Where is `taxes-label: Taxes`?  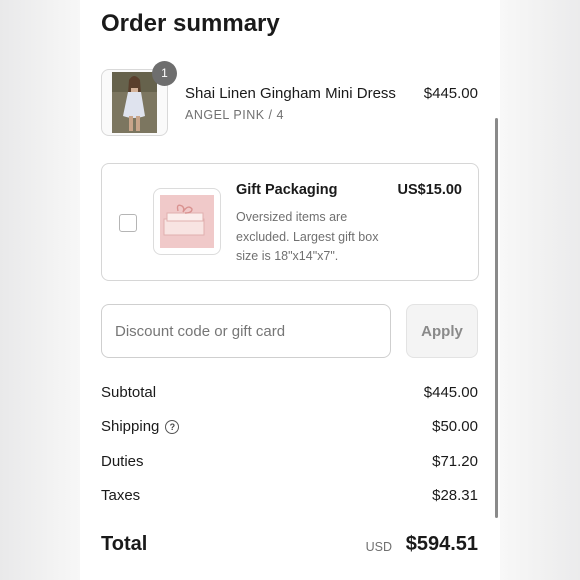
taxes-label: Taxes is located at coordinates (121, 495).